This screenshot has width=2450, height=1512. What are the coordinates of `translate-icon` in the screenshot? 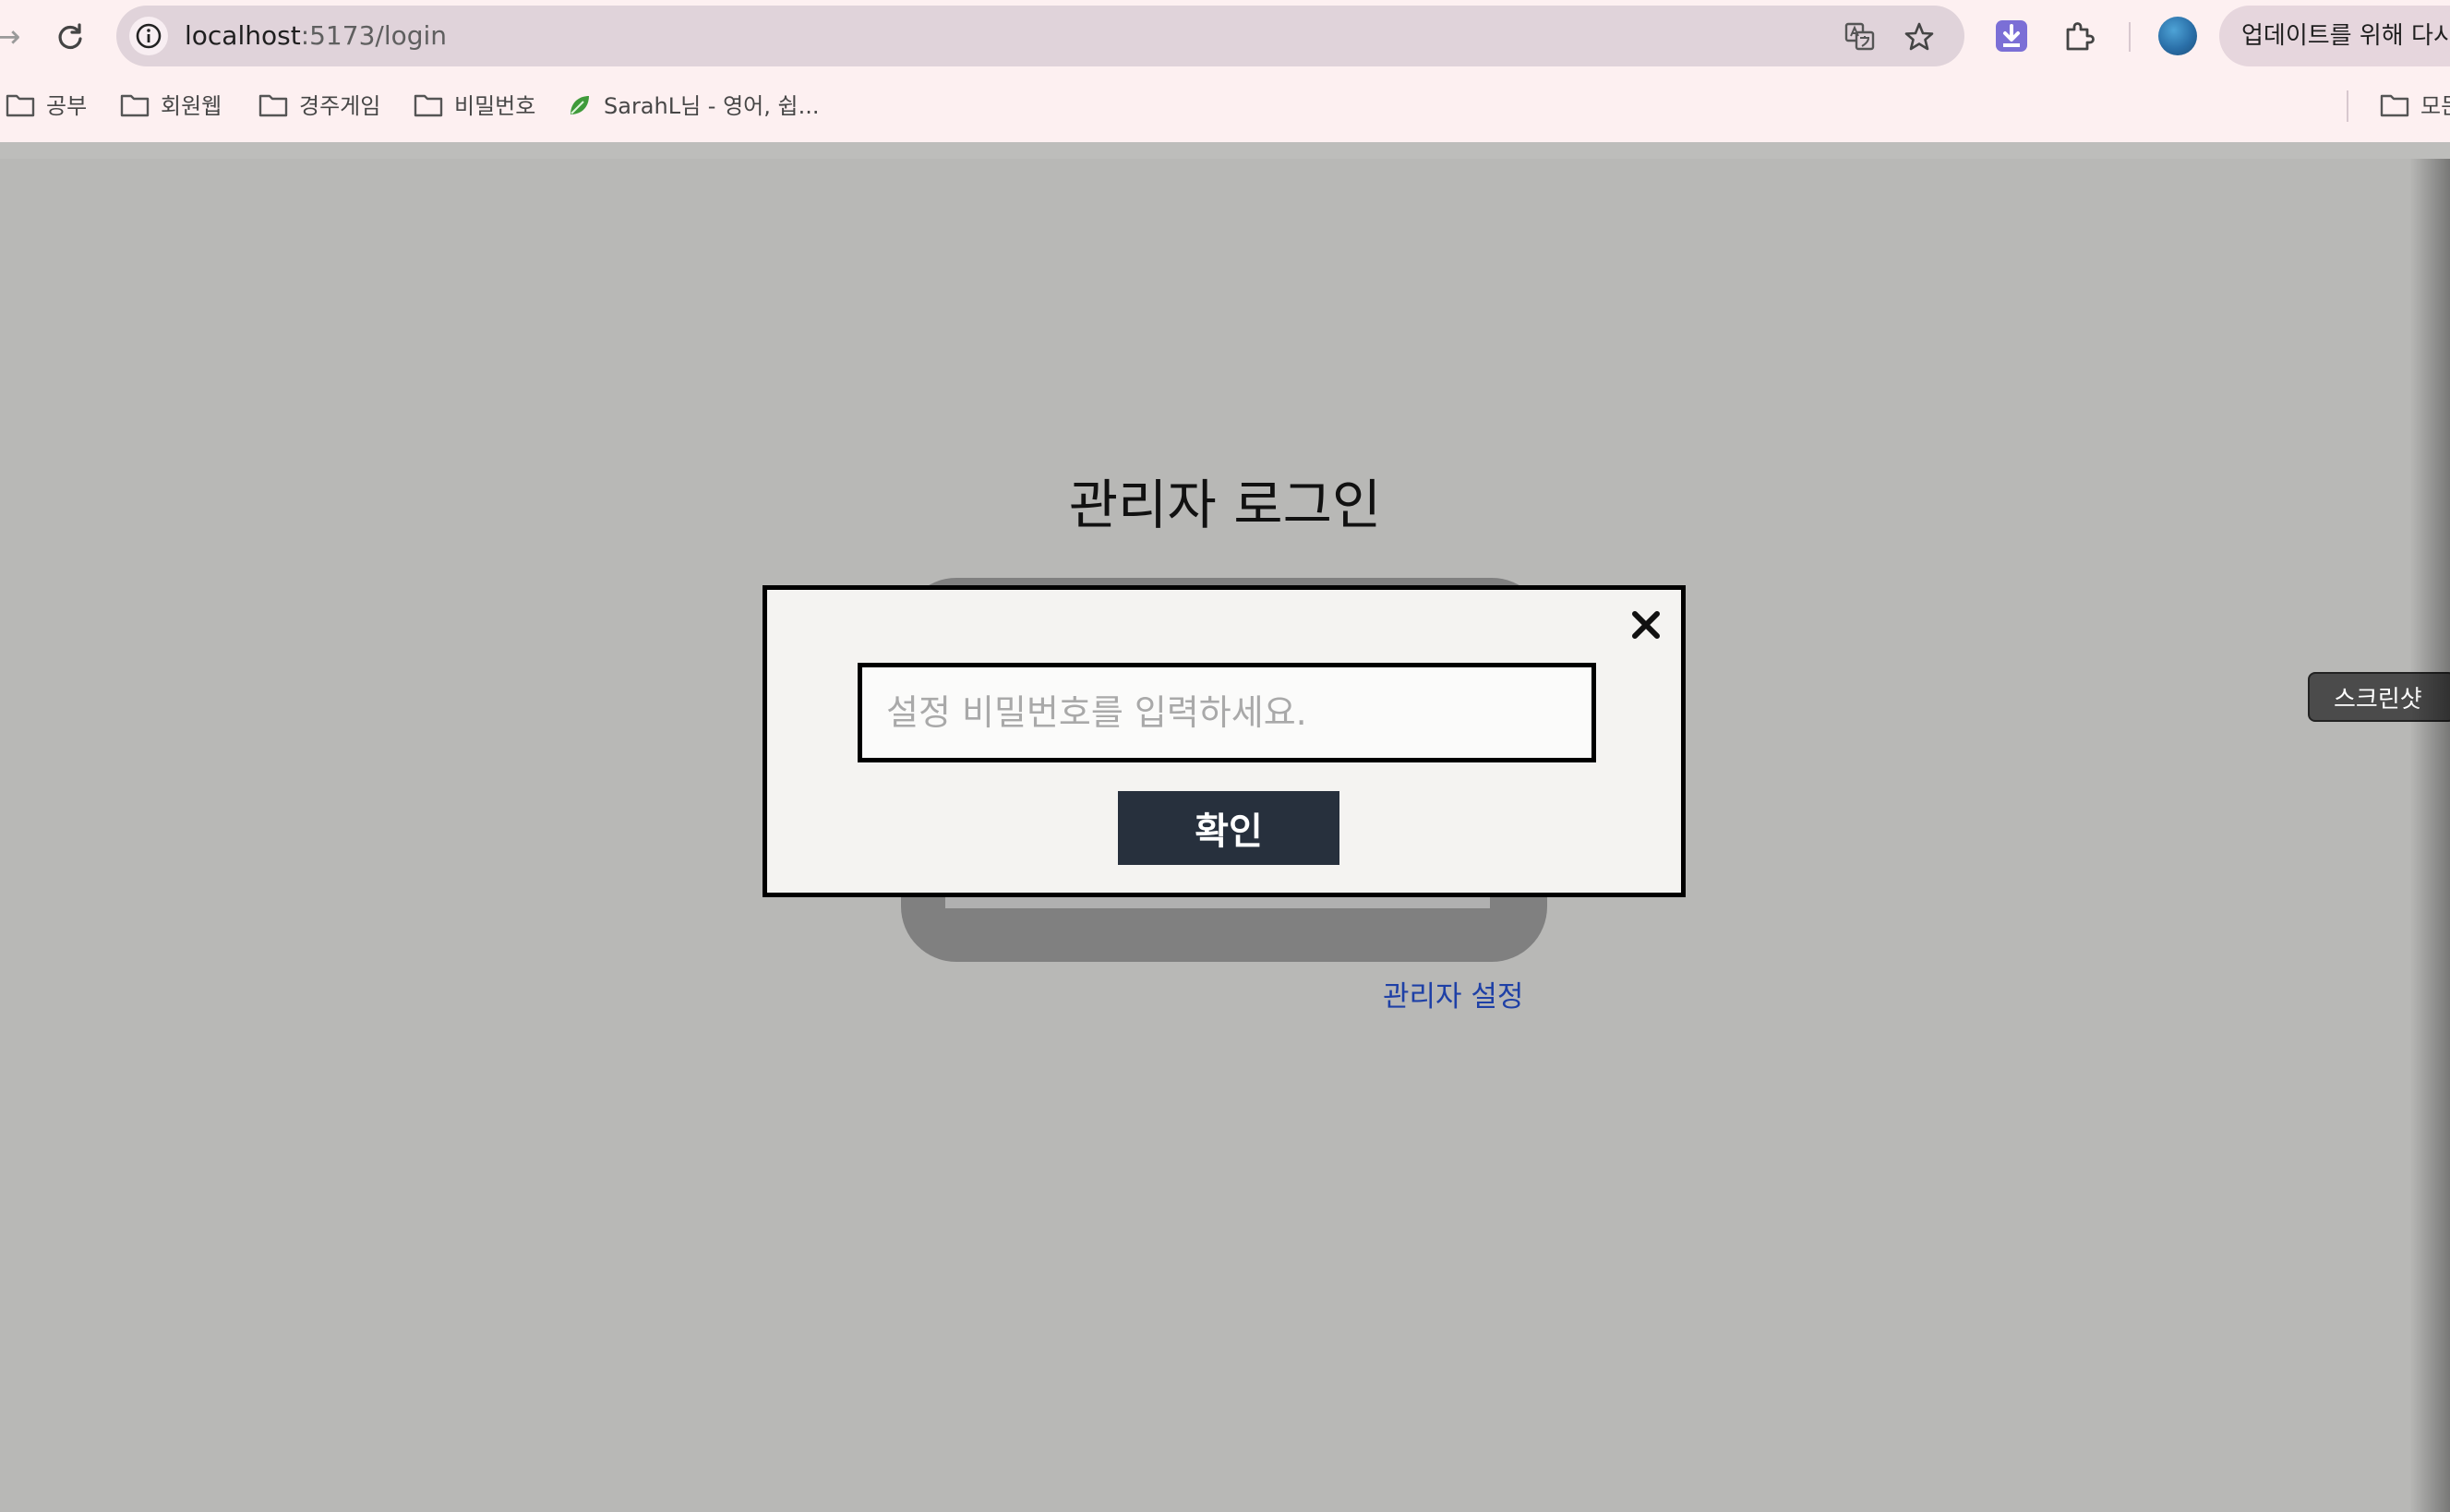 It's located at (1860, 37).